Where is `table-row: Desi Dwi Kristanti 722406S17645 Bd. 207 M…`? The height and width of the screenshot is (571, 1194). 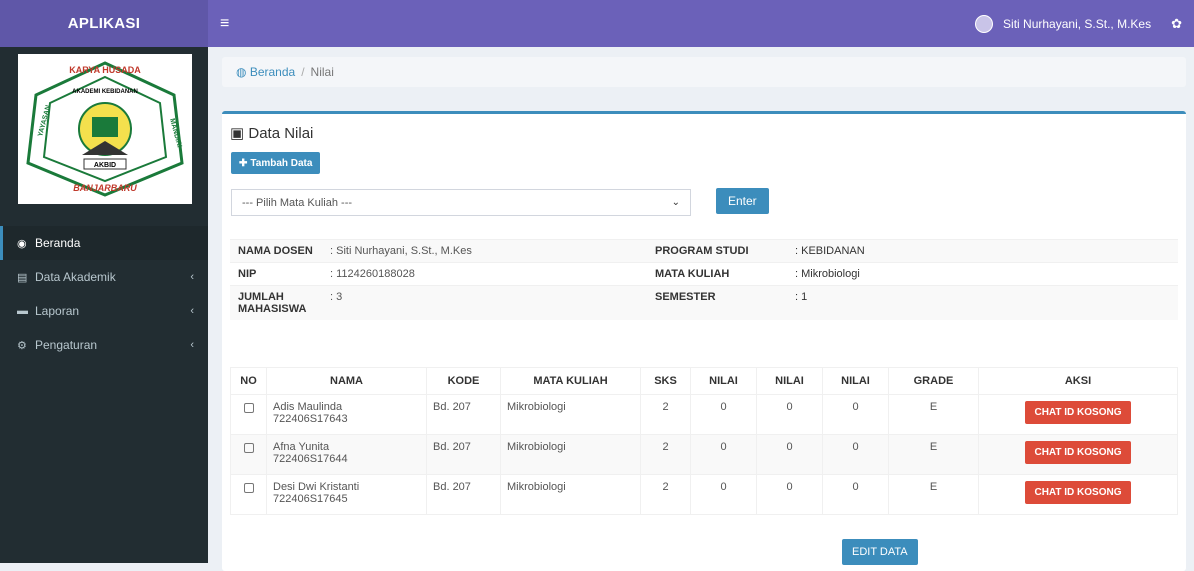 table-row: Desi Dwi Kristanti 722406S17645 Bd. 207 M… is located at coordinates (704, 494).